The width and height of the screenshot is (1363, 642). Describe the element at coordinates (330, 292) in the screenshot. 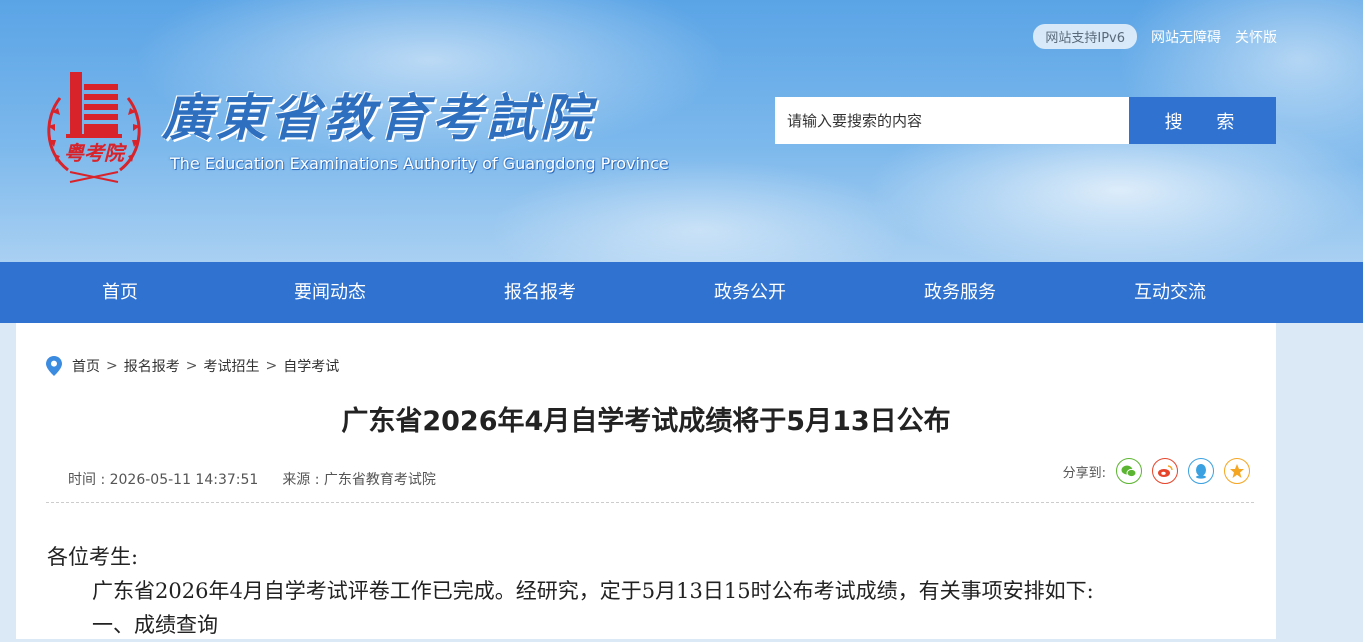

I see `nav-item-news: 要闻动态` at that location.